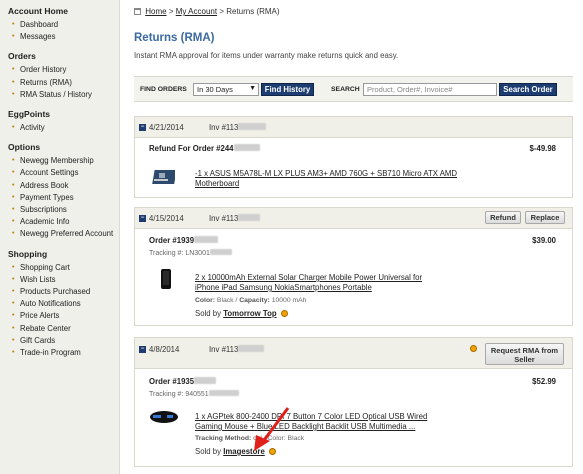 The image size is (583, 474). What do you see at coordinates (166, 279) in the screenshot?
I see `solar-charger-product-image` at bounding box center [166, 279].